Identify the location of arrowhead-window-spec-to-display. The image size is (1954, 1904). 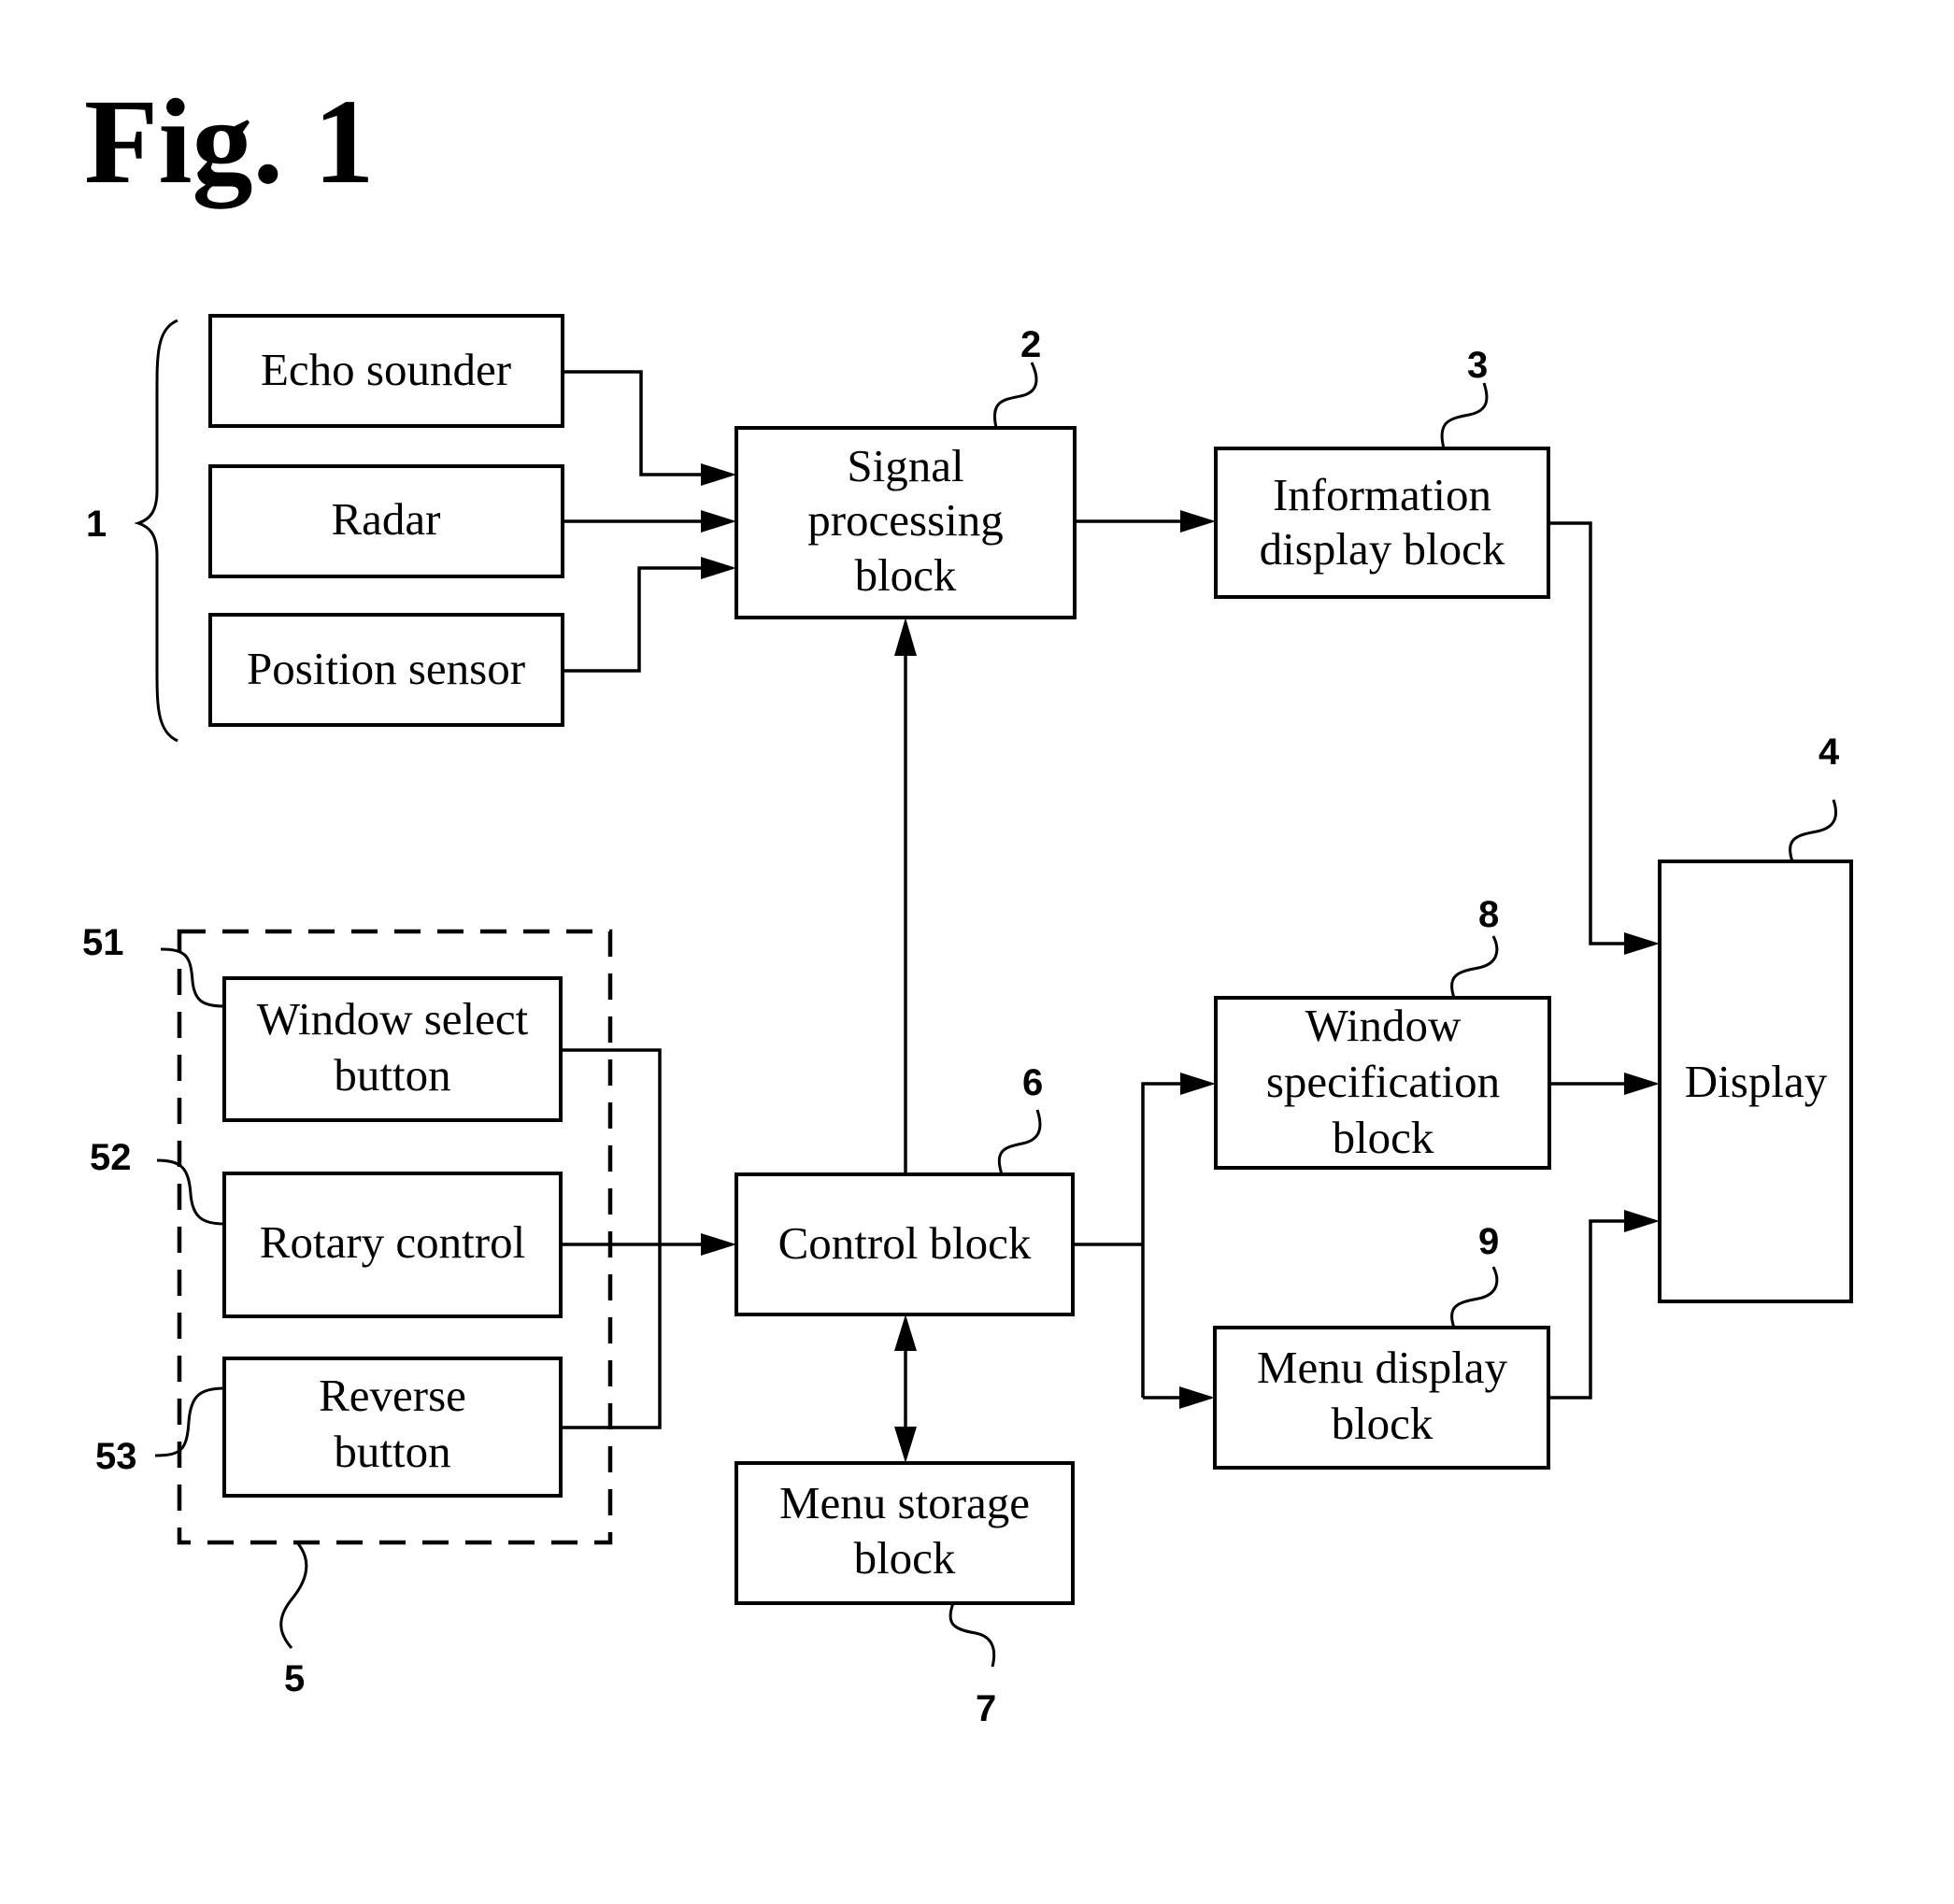
(1642, 1084).